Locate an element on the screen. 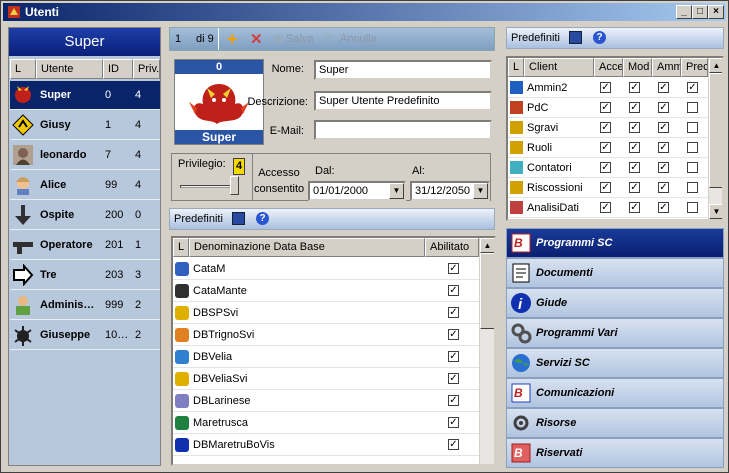  client-row: Ruoli ✓ ✓ ✓ is located at coordinates (608, 148).